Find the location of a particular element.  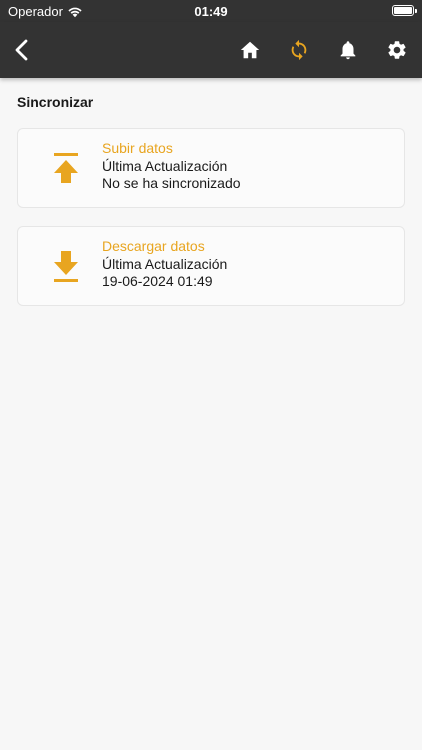

page-title: Sincronizar is located at coordinates (55, 102).